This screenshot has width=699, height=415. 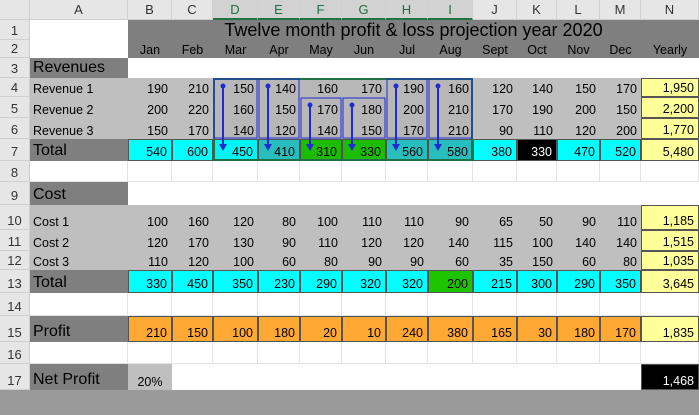 I want to click on cost-total-cell: 320, so click(x=407, y=281).